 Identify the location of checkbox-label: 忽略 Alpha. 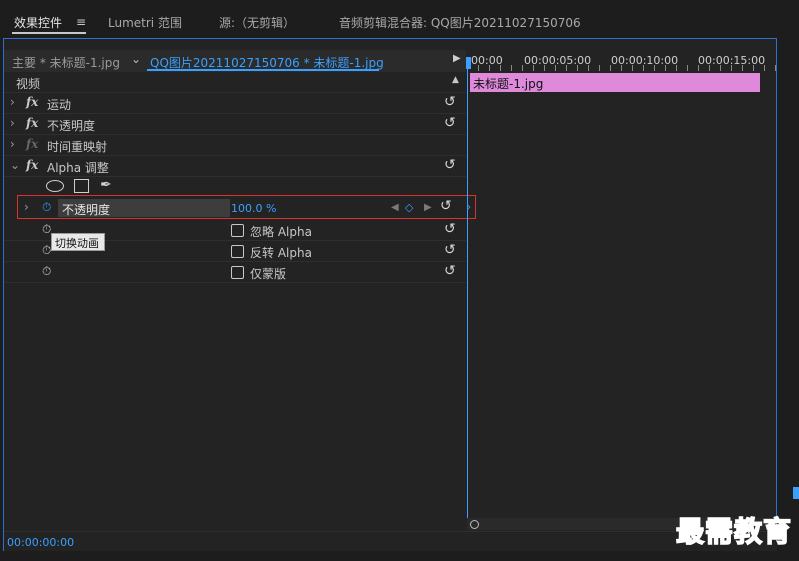
(281, 232).